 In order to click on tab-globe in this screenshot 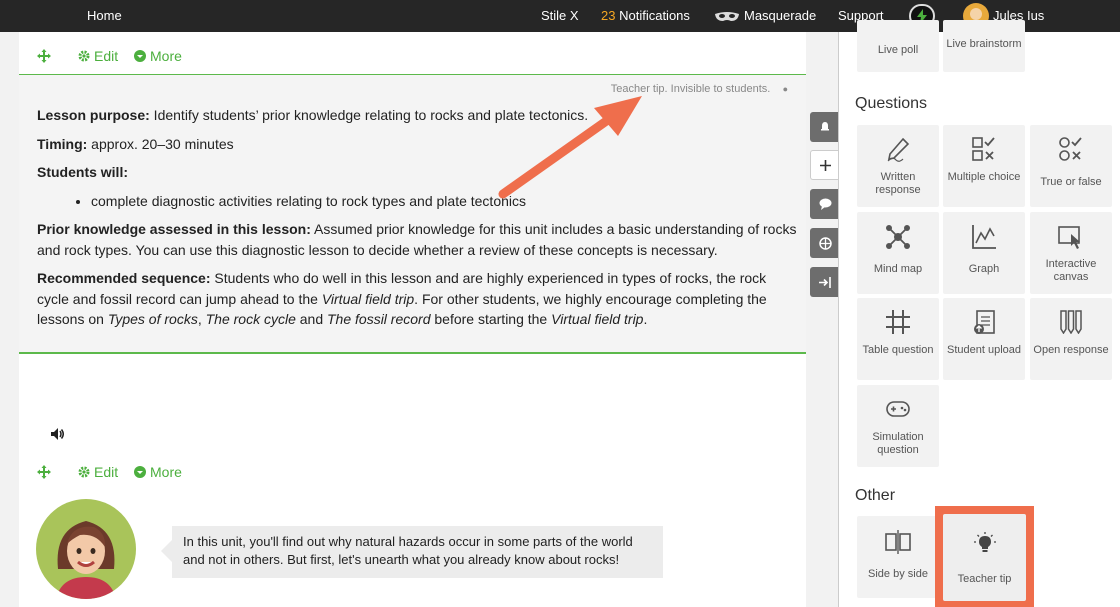, I will do `click(825, 243)`.